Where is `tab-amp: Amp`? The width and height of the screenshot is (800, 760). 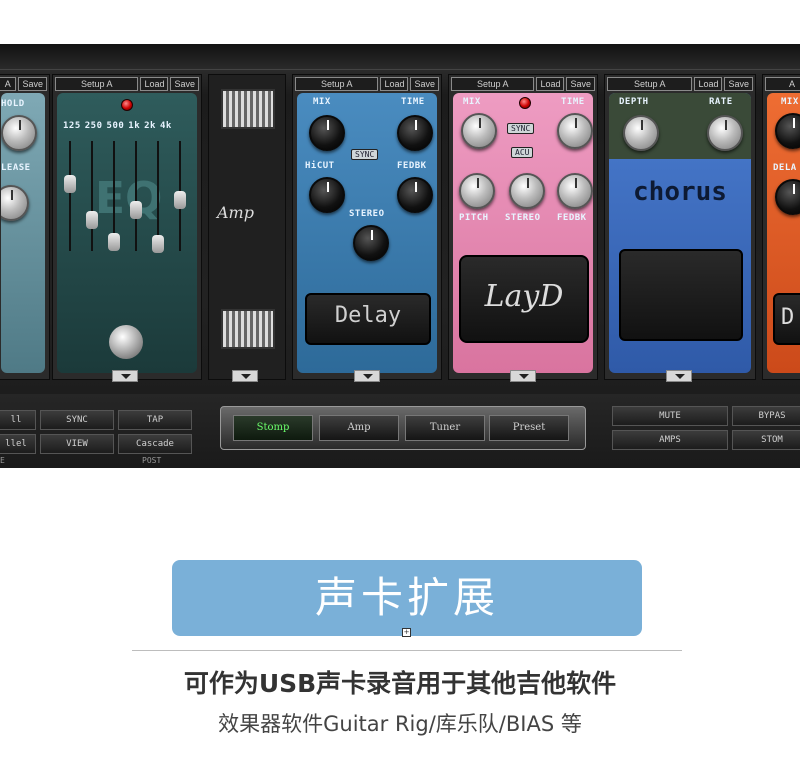
tab-amp: Amp is located at coordinates (359, 428).